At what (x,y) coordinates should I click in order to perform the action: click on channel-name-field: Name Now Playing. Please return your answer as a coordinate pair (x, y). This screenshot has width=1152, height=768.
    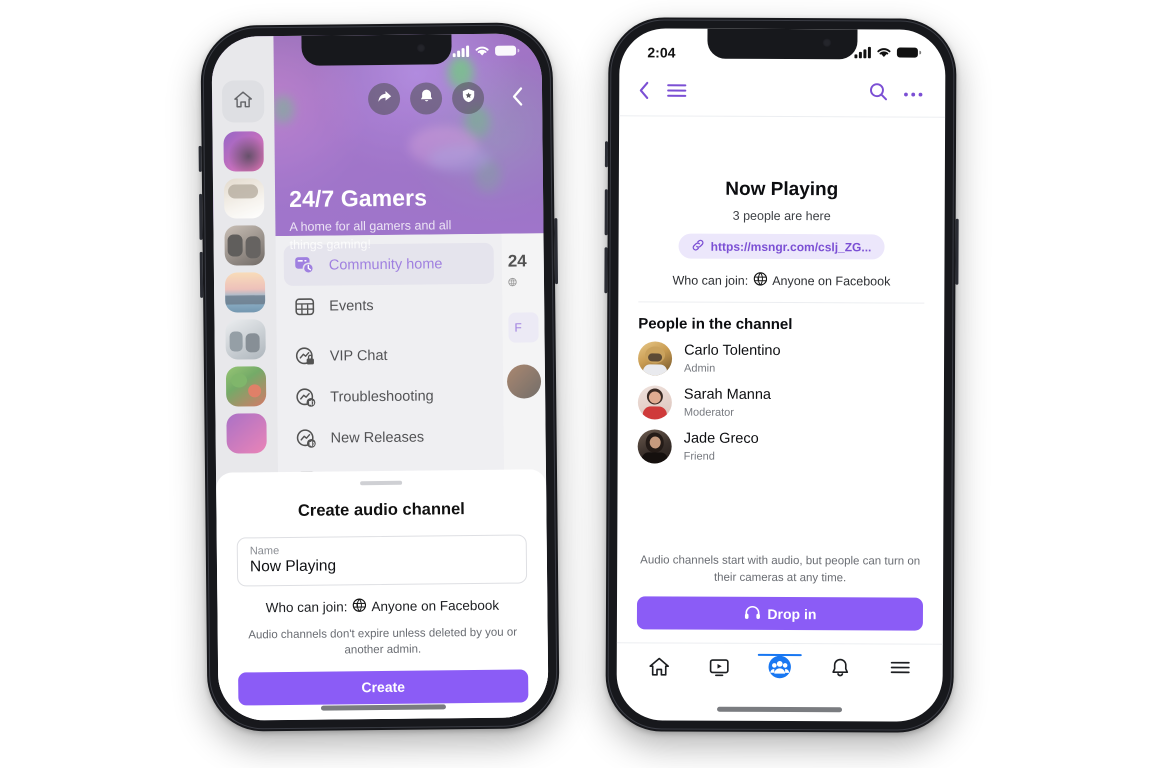
    Looking at the image, I should click on (382, 560).